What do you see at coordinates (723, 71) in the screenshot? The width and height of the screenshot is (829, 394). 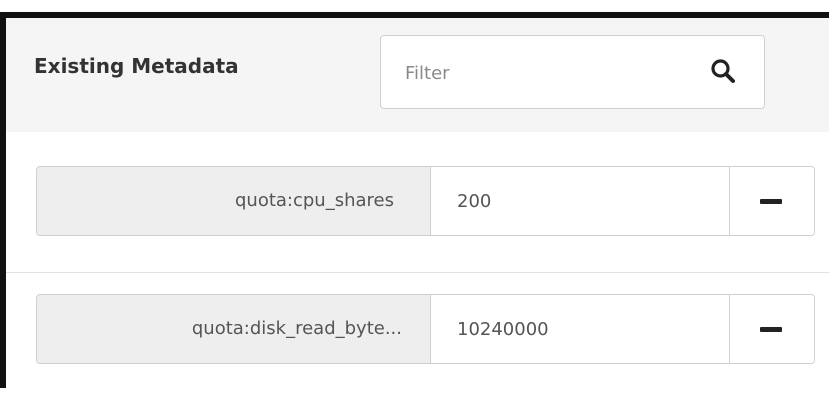 I see `search-icon` at bounding box center [723, 71].